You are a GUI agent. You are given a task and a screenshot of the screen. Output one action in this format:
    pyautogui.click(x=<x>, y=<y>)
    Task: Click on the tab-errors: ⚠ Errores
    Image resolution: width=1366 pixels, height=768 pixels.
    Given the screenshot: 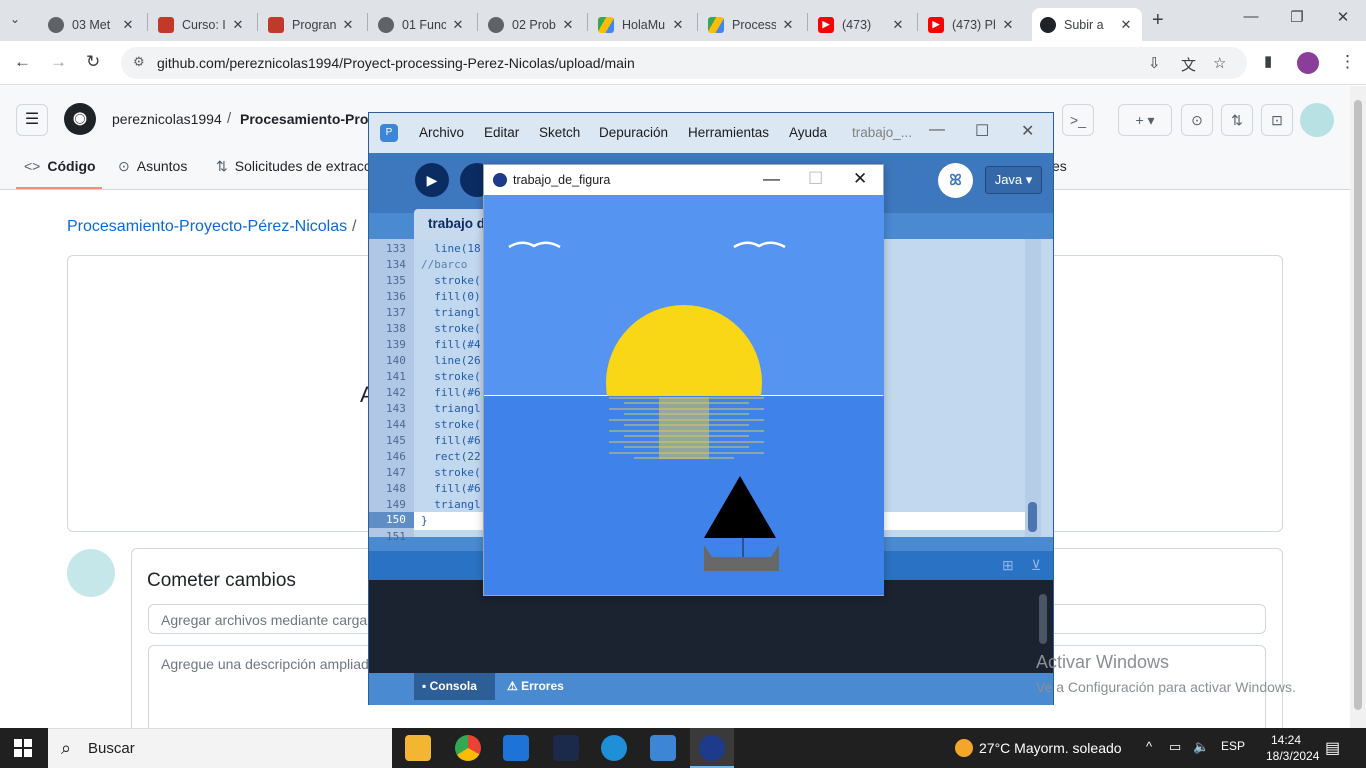 What is the action you would take?
    pyautogui.click(x=535, y=686)
    